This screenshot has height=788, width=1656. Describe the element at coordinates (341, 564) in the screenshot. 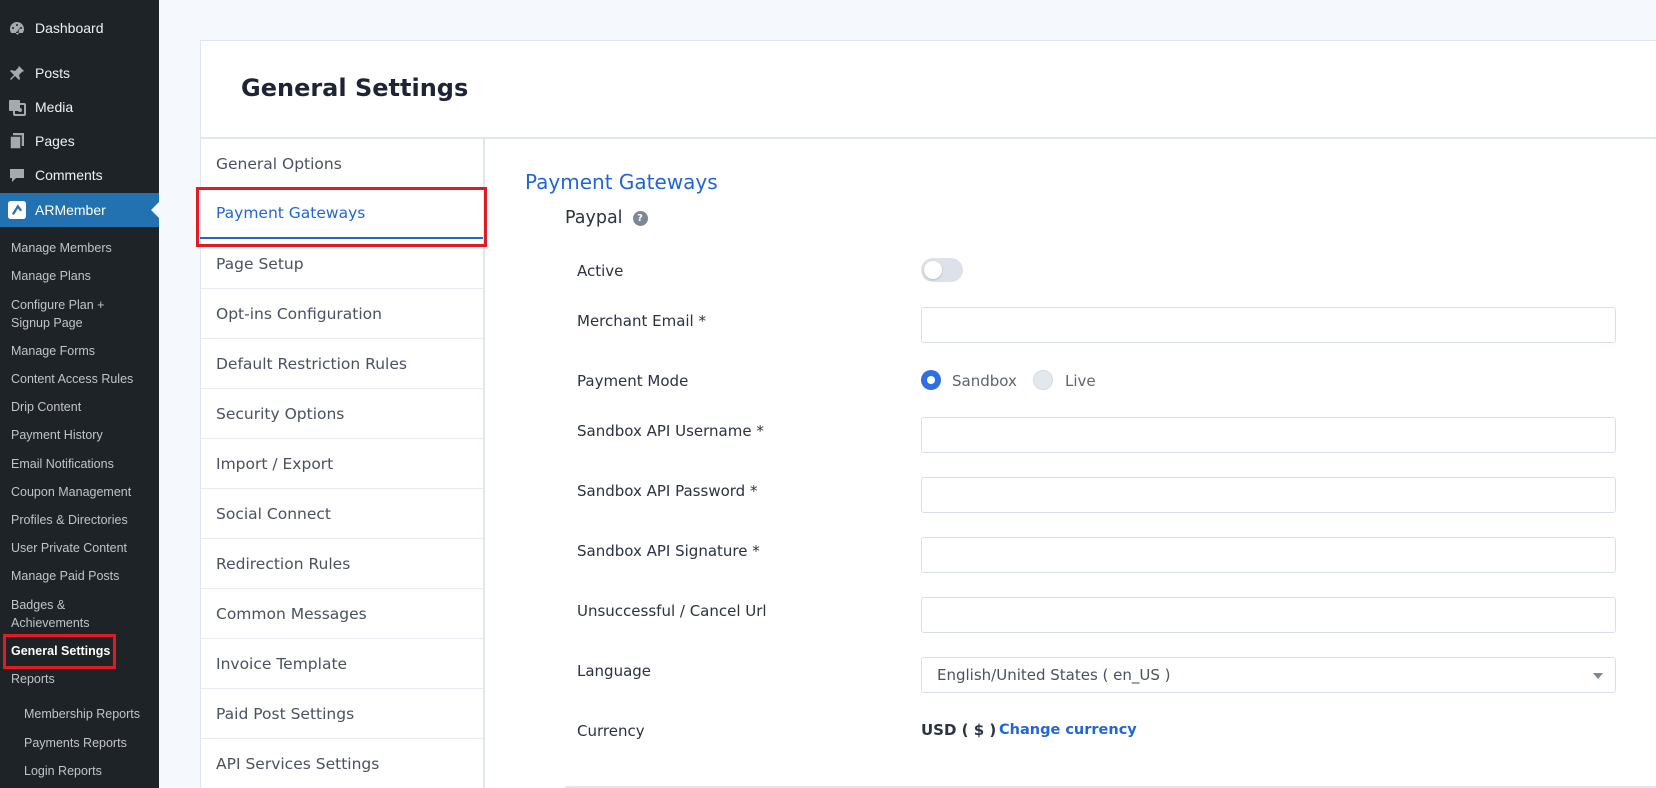

I see `tab-redirection-rules: Redirection Rules` at that location.